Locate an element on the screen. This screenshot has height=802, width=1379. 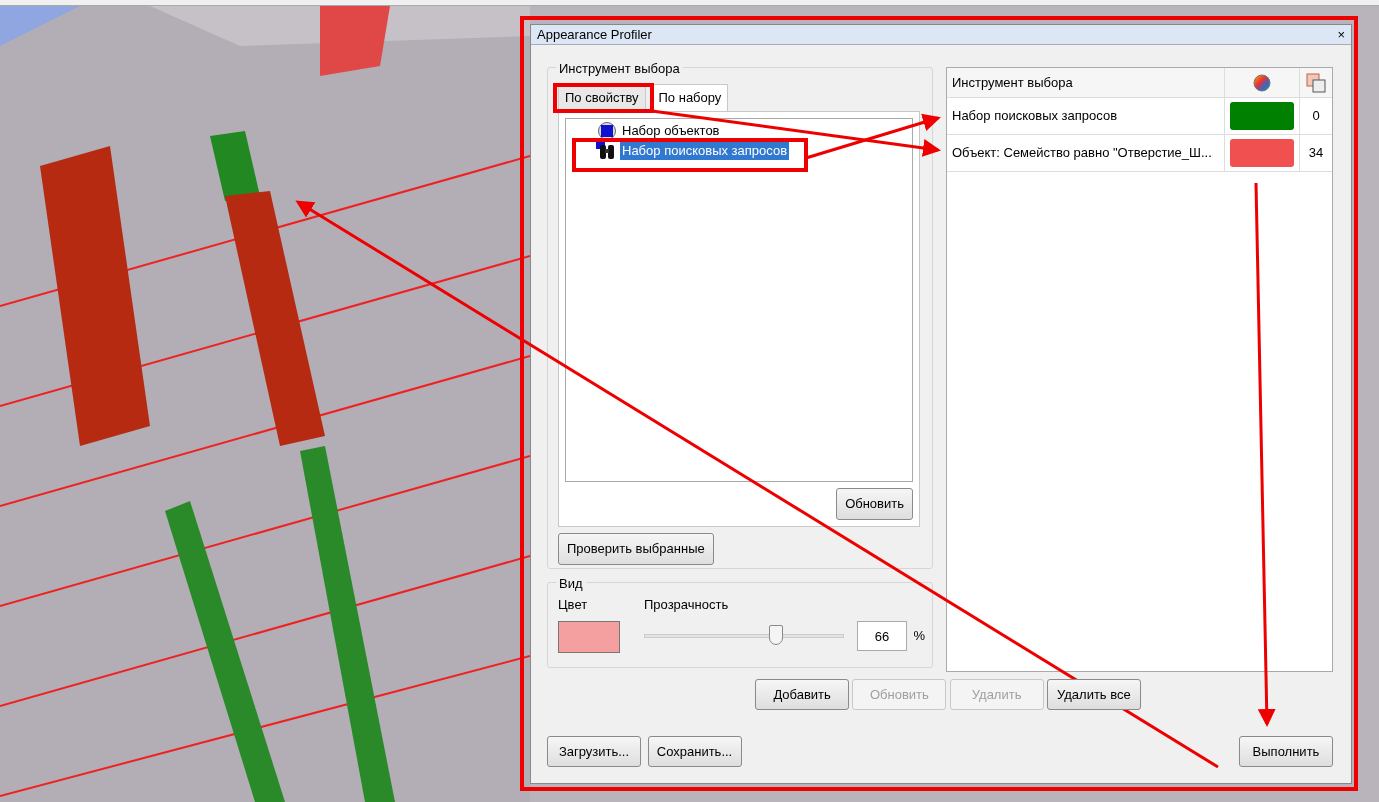
table-cell-text: 34 is located at coordinates (1316, 153).